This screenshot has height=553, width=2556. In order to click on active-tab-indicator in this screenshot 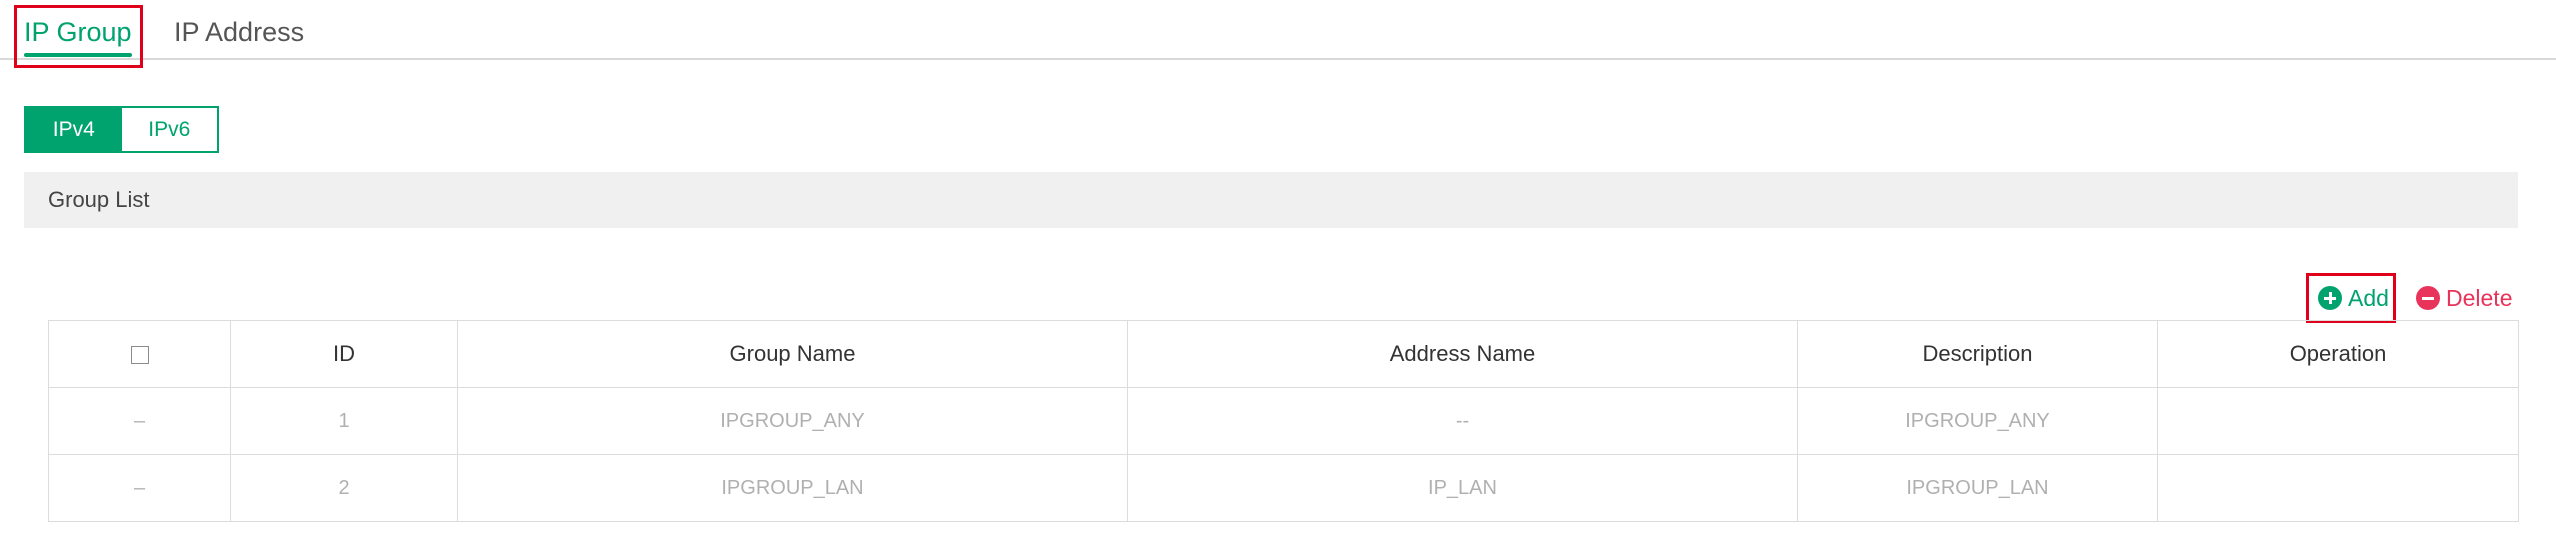, I will do `click(78, 55)`.